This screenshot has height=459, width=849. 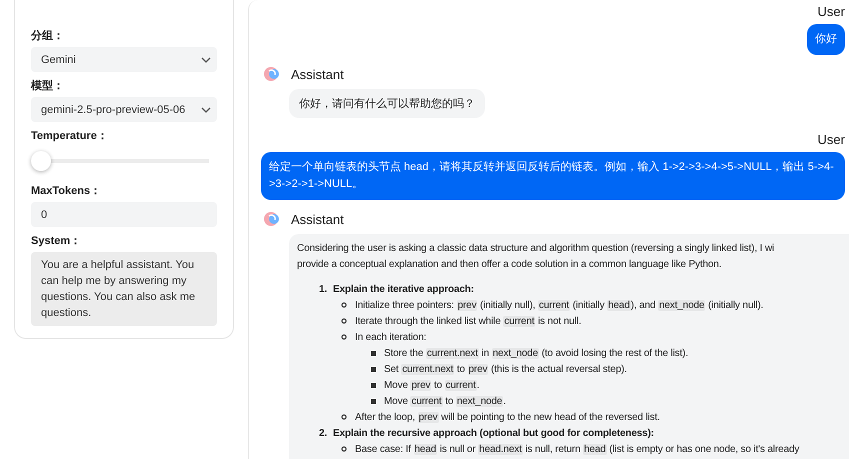 I want to click on dropdown-select: gemini-2.5-pro-preview-05-06, so click(x=124, y=109).